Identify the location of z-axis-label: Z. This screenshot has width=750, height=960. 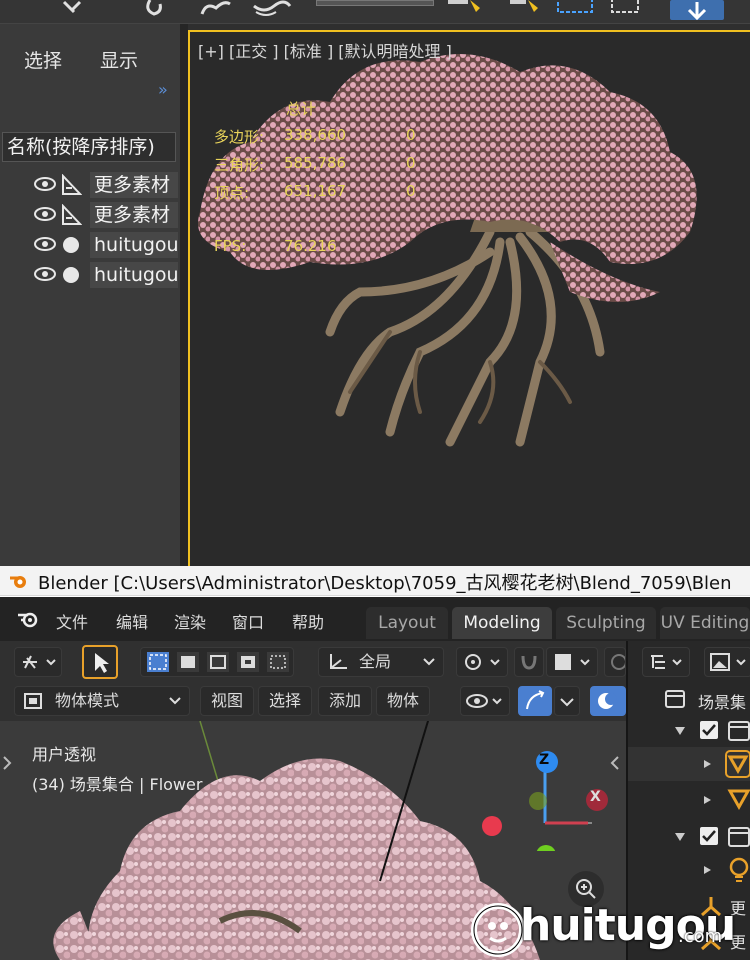
(544, 760).